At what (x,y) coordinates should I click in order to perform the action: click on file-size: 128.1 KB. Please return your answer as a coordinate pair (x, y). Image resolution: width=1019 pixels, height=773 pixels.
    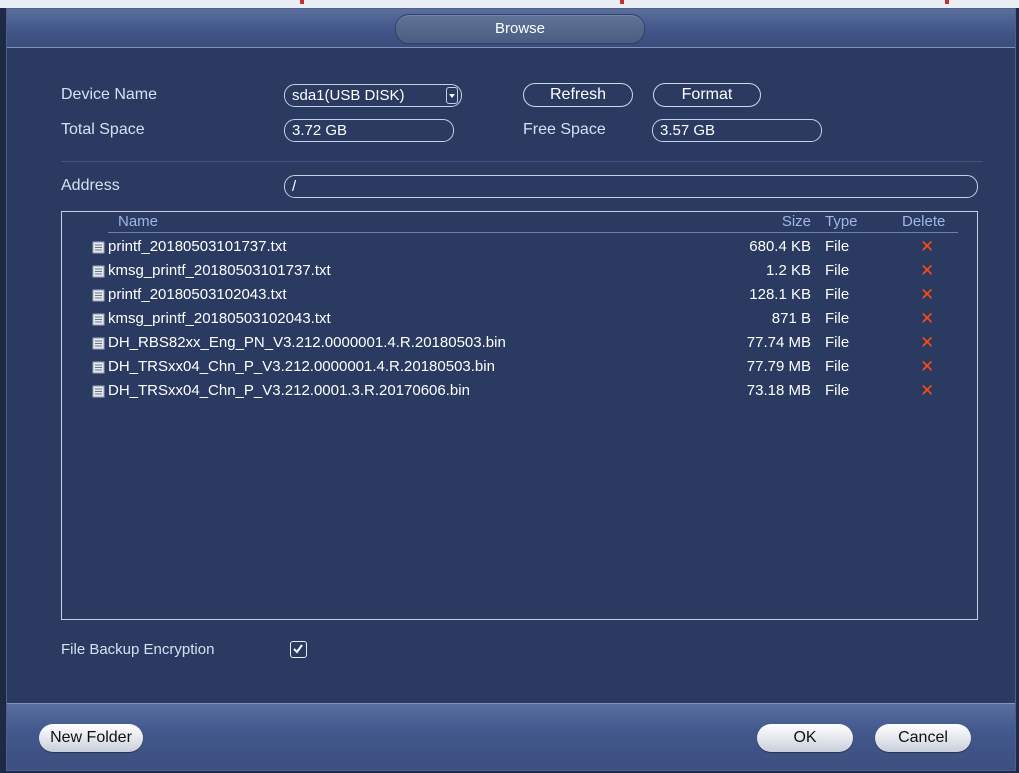
    Looking at the image, I should click on (780, 294).